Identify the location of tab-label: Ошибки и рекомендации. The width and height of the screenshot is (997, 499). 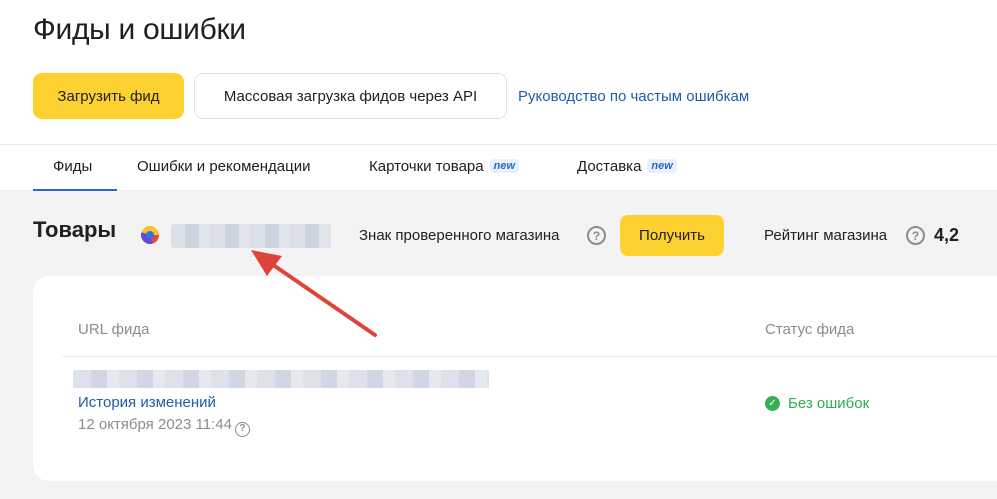
(224, 166).